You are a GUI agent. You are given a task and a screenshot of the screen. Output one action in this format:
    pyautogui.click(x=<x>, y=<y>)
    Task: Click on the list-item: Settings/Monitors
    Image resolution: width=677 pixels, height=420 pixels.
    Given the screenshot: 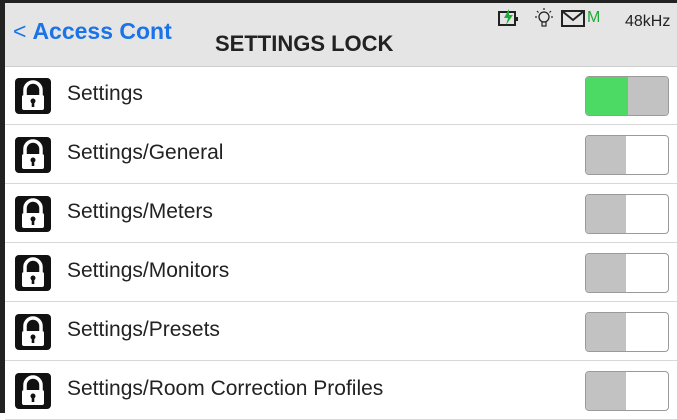 What is the action you would take?
    pyautogui.click(x=341, y=272)
    